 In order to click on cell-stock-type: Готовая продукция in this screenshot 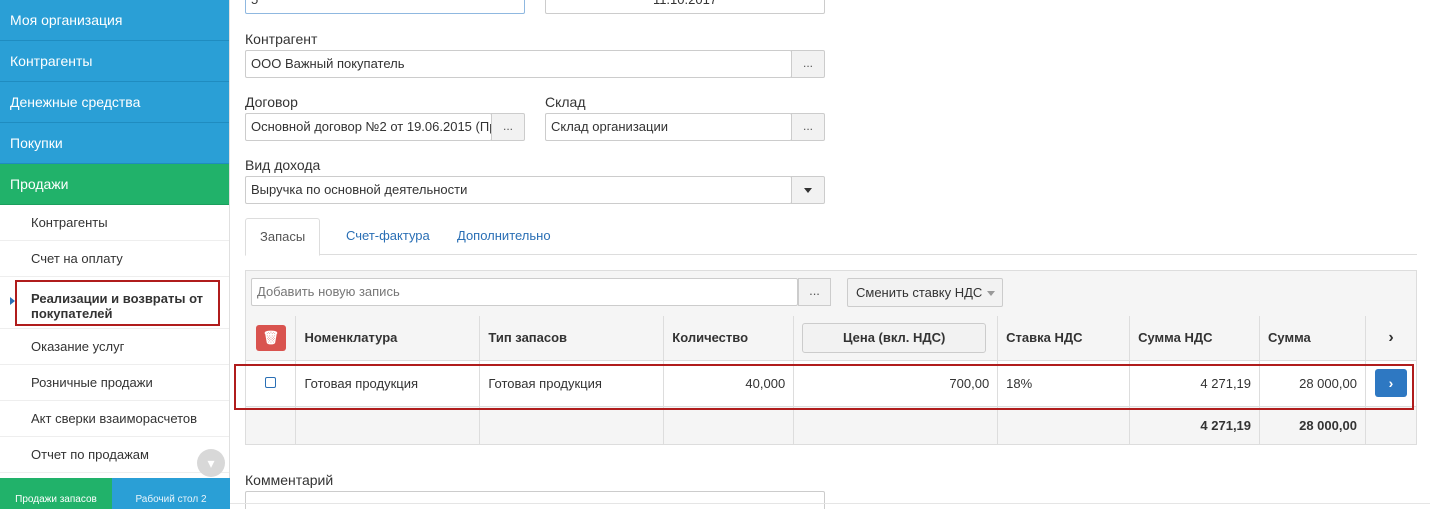, I will do `click(572, 383)`.